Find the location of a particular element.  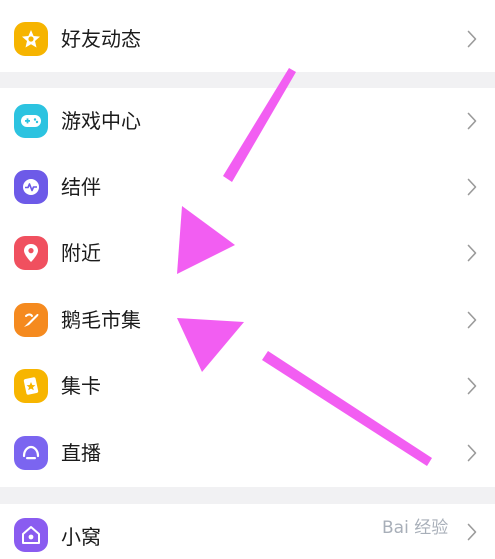

menu-item-nearby: 附近 is located at coordinates (247, 253).